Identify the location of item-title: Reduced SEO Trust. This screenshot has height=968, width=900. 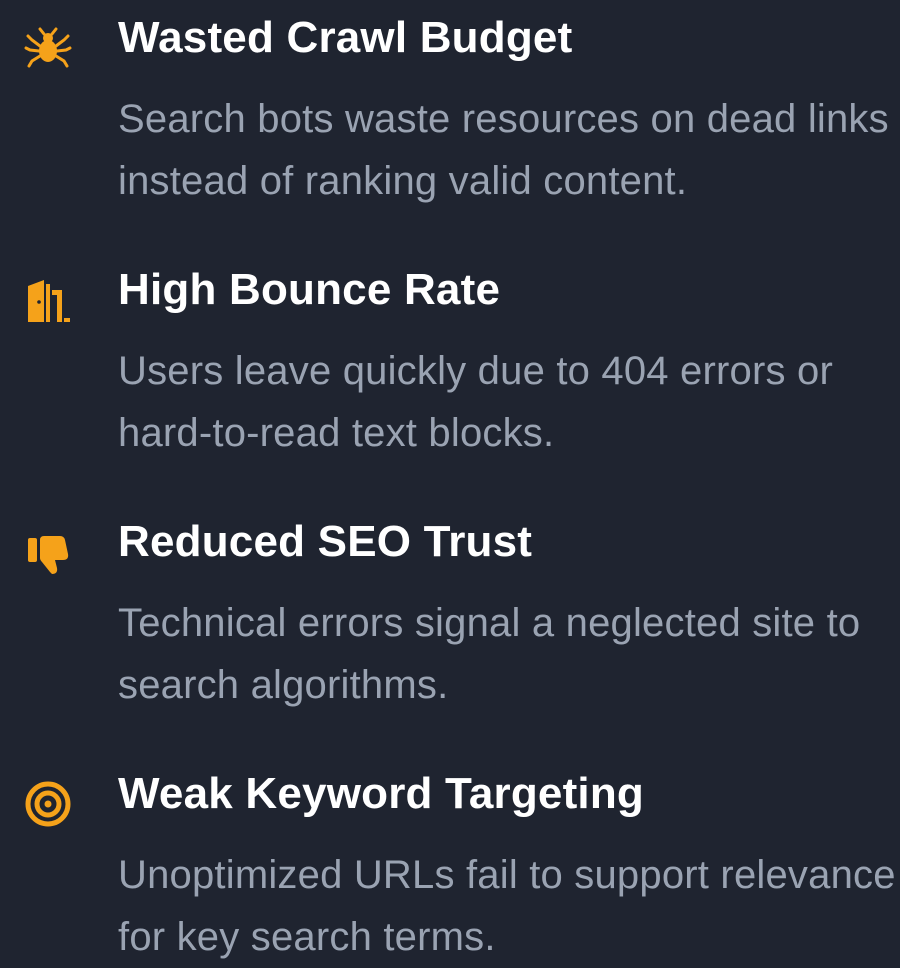
(325, 541).